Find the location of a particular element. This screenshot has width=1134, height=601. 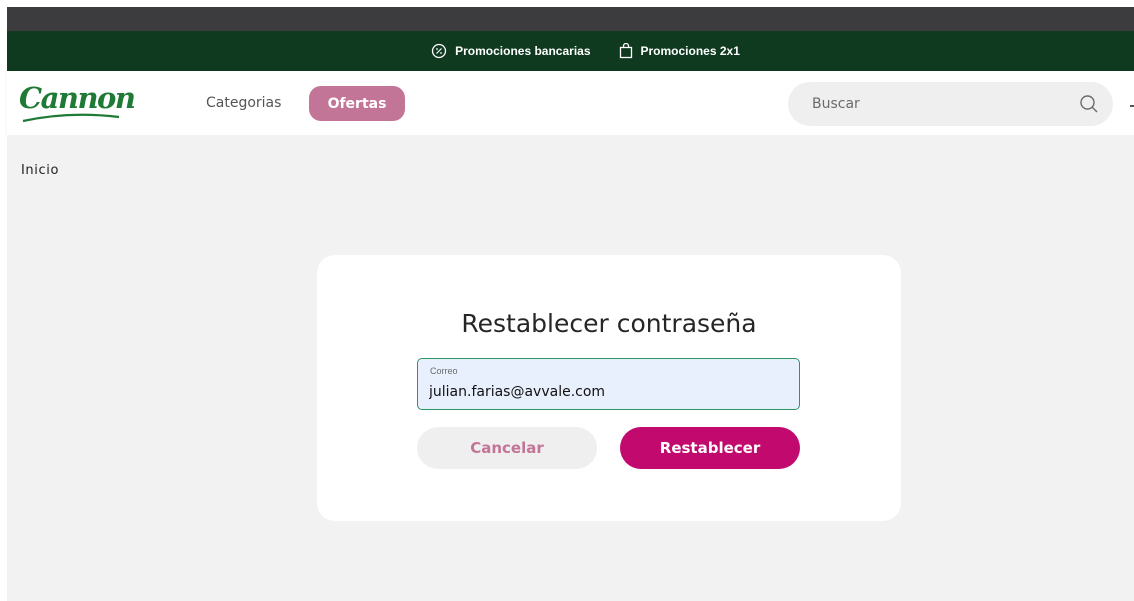

nav-categories: Categorias is located at coordinates (243, 103).